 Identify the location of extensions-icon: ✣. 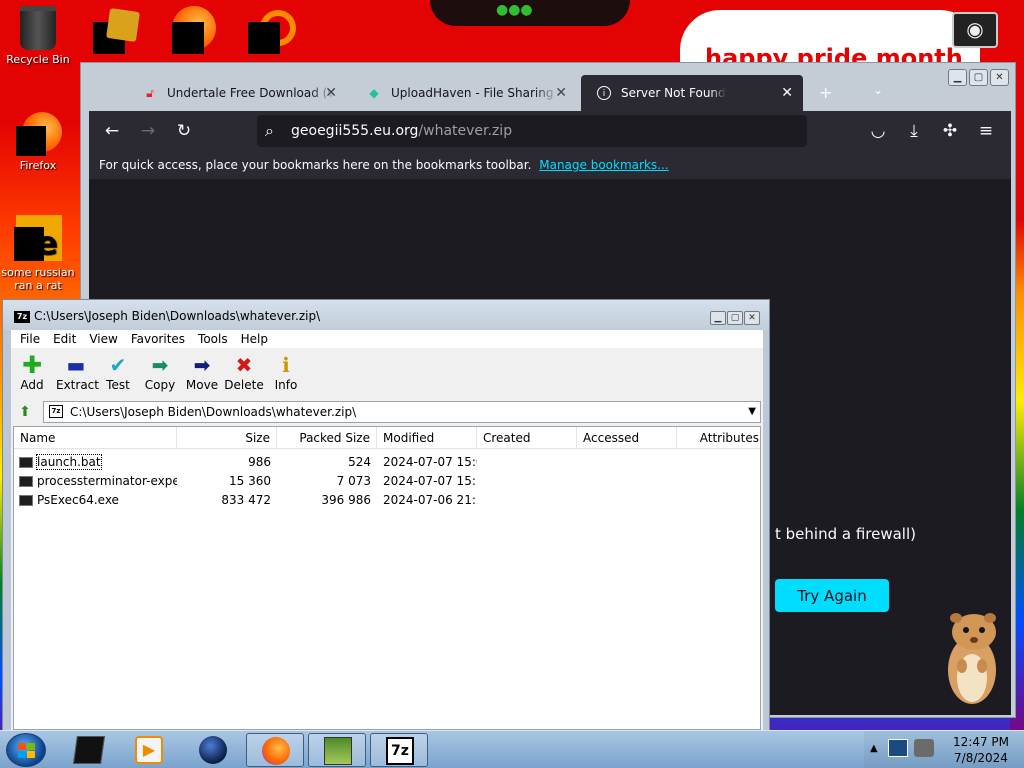
(950, 131).